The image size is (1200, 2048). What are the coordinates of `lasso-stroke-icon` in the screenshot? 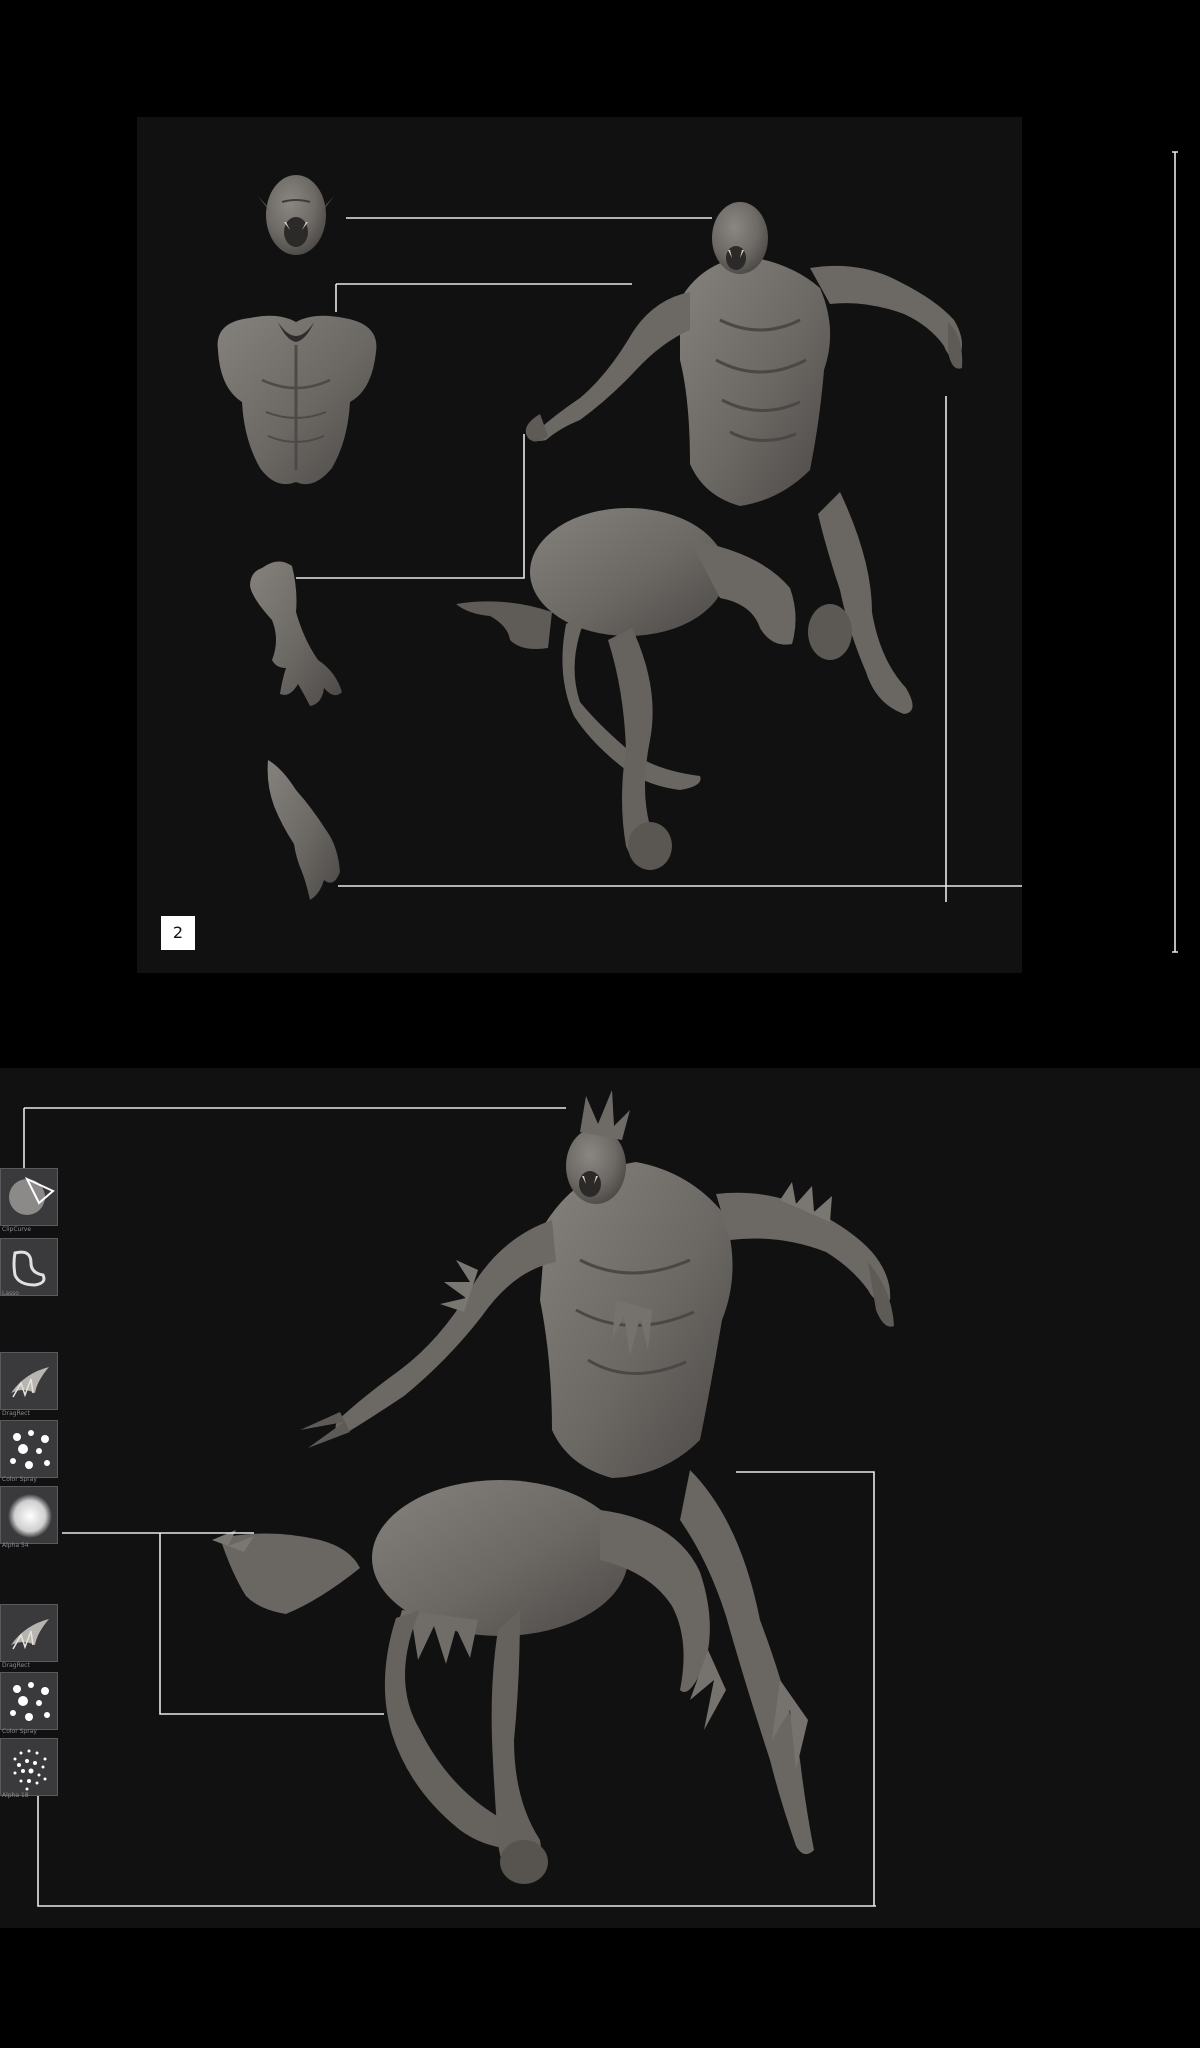 It's located at (29, 1268).